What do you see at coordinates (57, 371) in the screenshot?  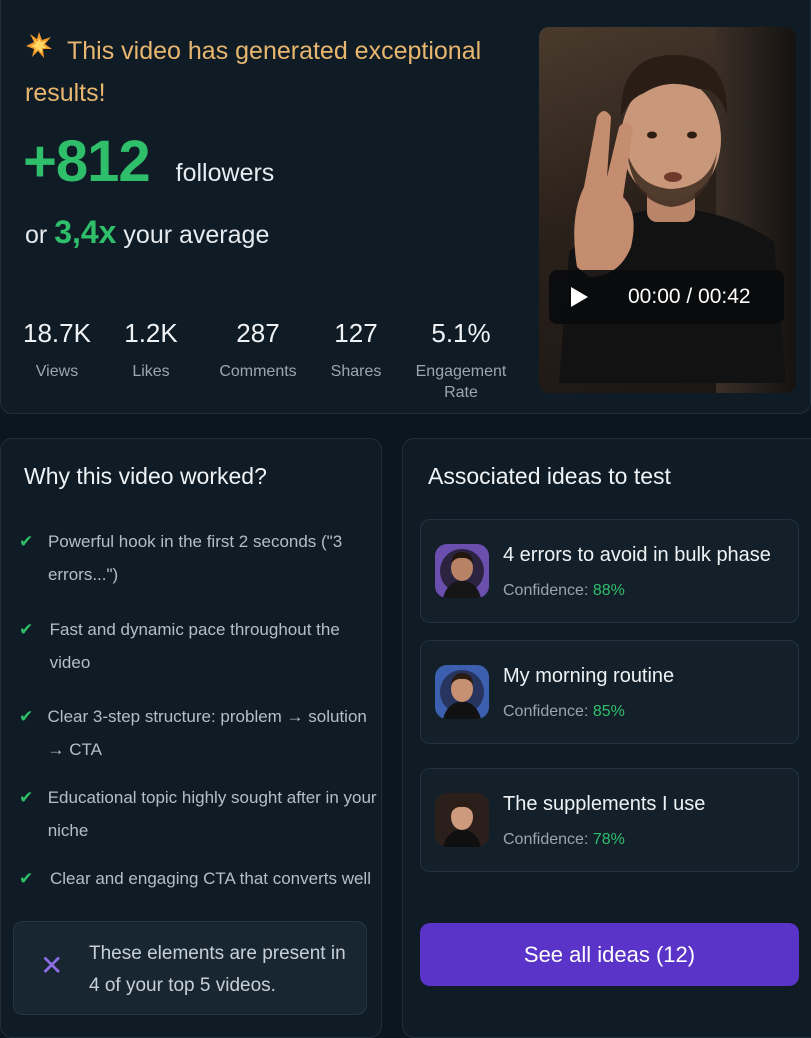 I see `stat-label: Views` at bounding box center [57, 371].